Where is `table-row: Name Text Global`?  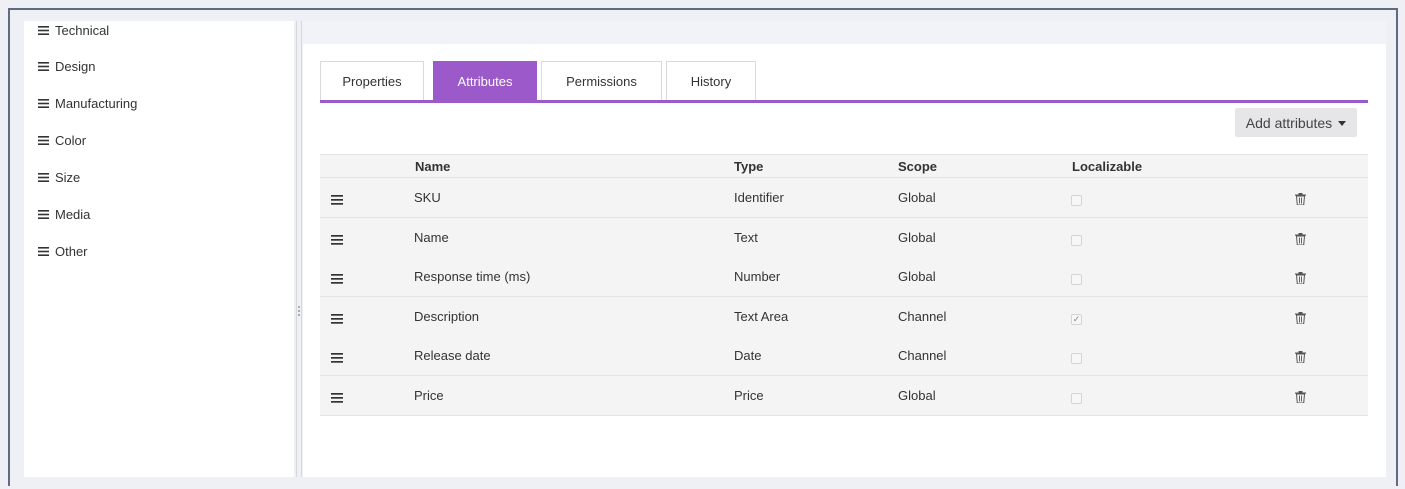 table-row: Name Text Global is located at coordinates (844, 237).